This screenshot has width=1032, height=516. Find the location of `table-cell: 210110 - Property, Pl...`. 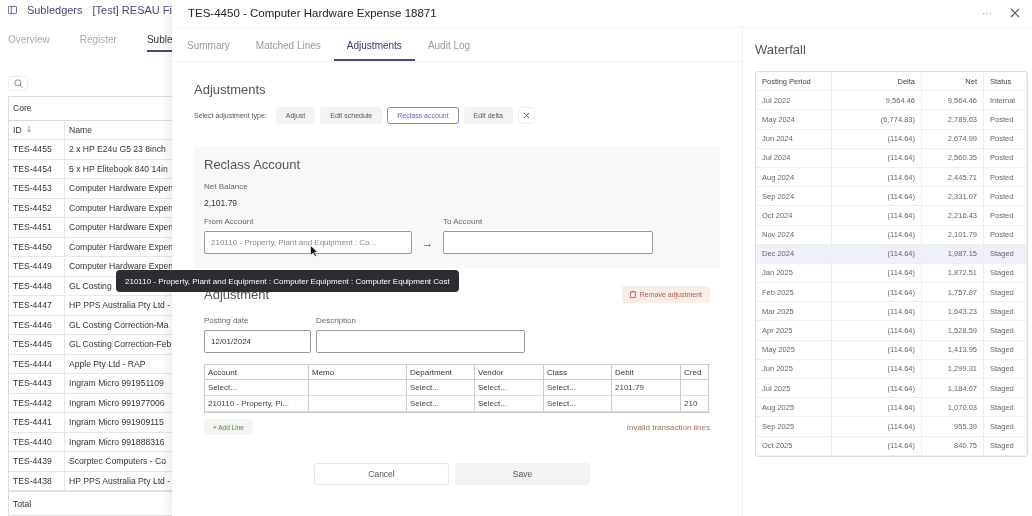

table-cell: 210110 - Property, Pl... is located at coordinates (257, 404).